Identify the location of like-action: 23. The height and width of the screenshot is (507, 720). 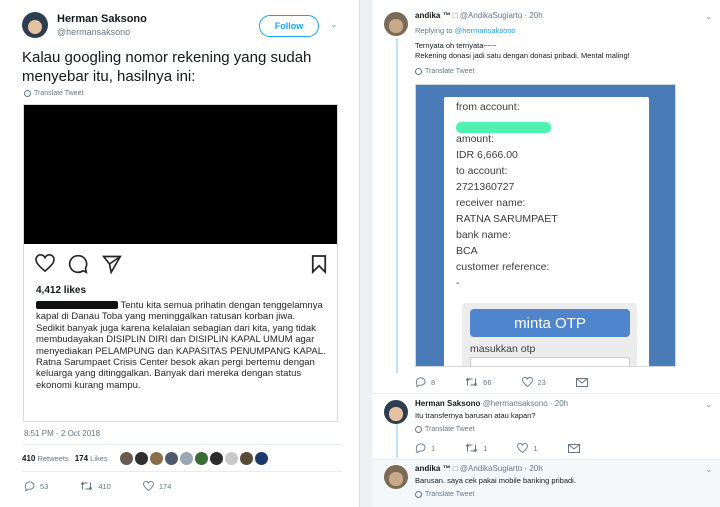
(533, 382).